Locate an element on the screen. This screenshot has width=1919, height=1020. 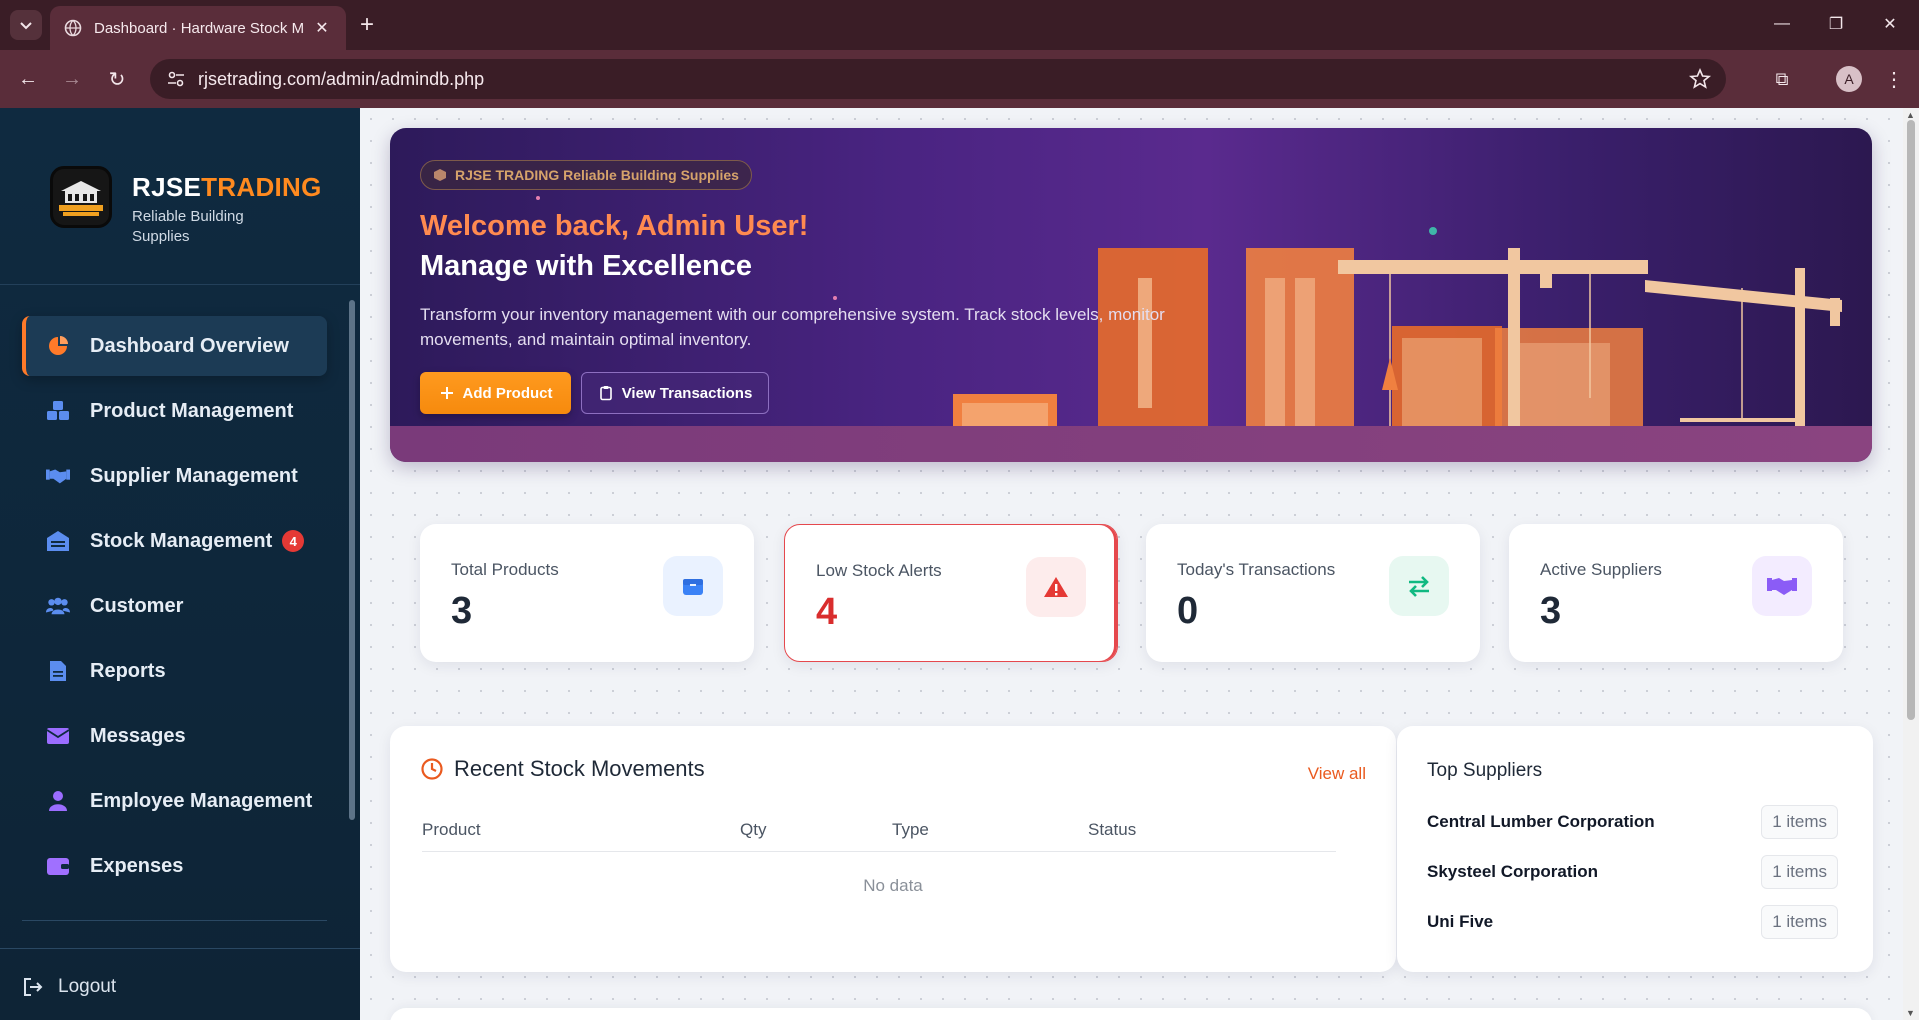
forward-arrow-icon: → is located at coordinates (72, 79).